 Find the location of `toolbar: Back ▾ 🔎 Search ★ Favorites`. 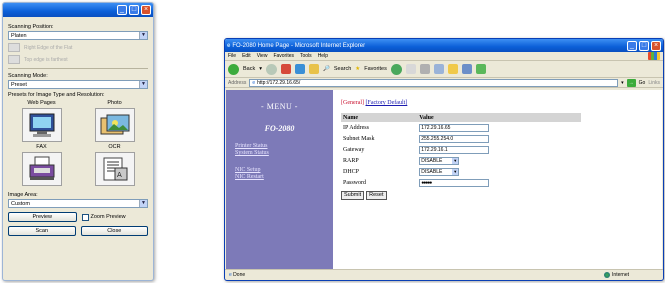

toolbar: Back ▾ 🔎 Search ★ Favorites is located at coordinates (444, 69).